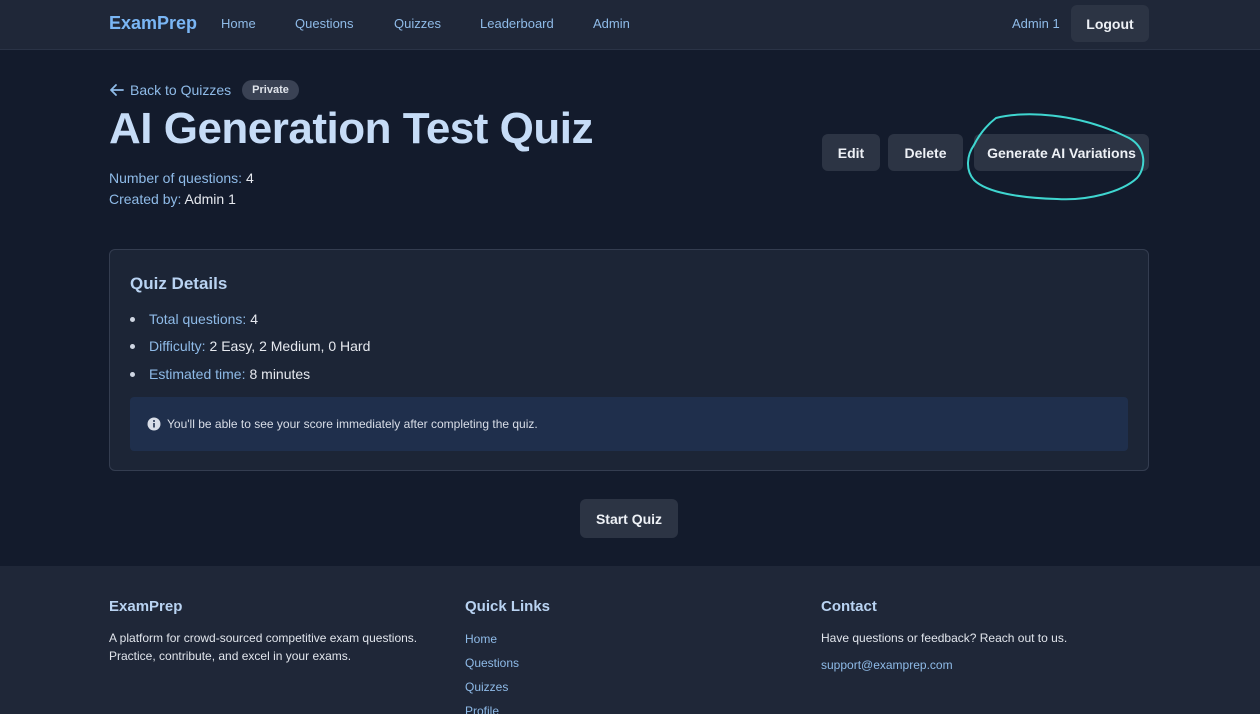  Describe the element at coordinates (210, 199) in the screenshot. I see `created-by-value: Admin 1` at that location.